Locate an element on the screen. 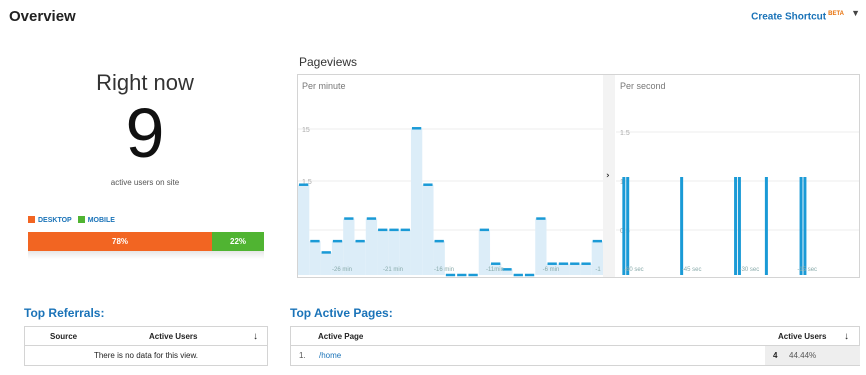 Image resolution: width=866 pixels, height=375 pixels. legend-desktop-label: DESKTOP is located at coordinates (55, 220).